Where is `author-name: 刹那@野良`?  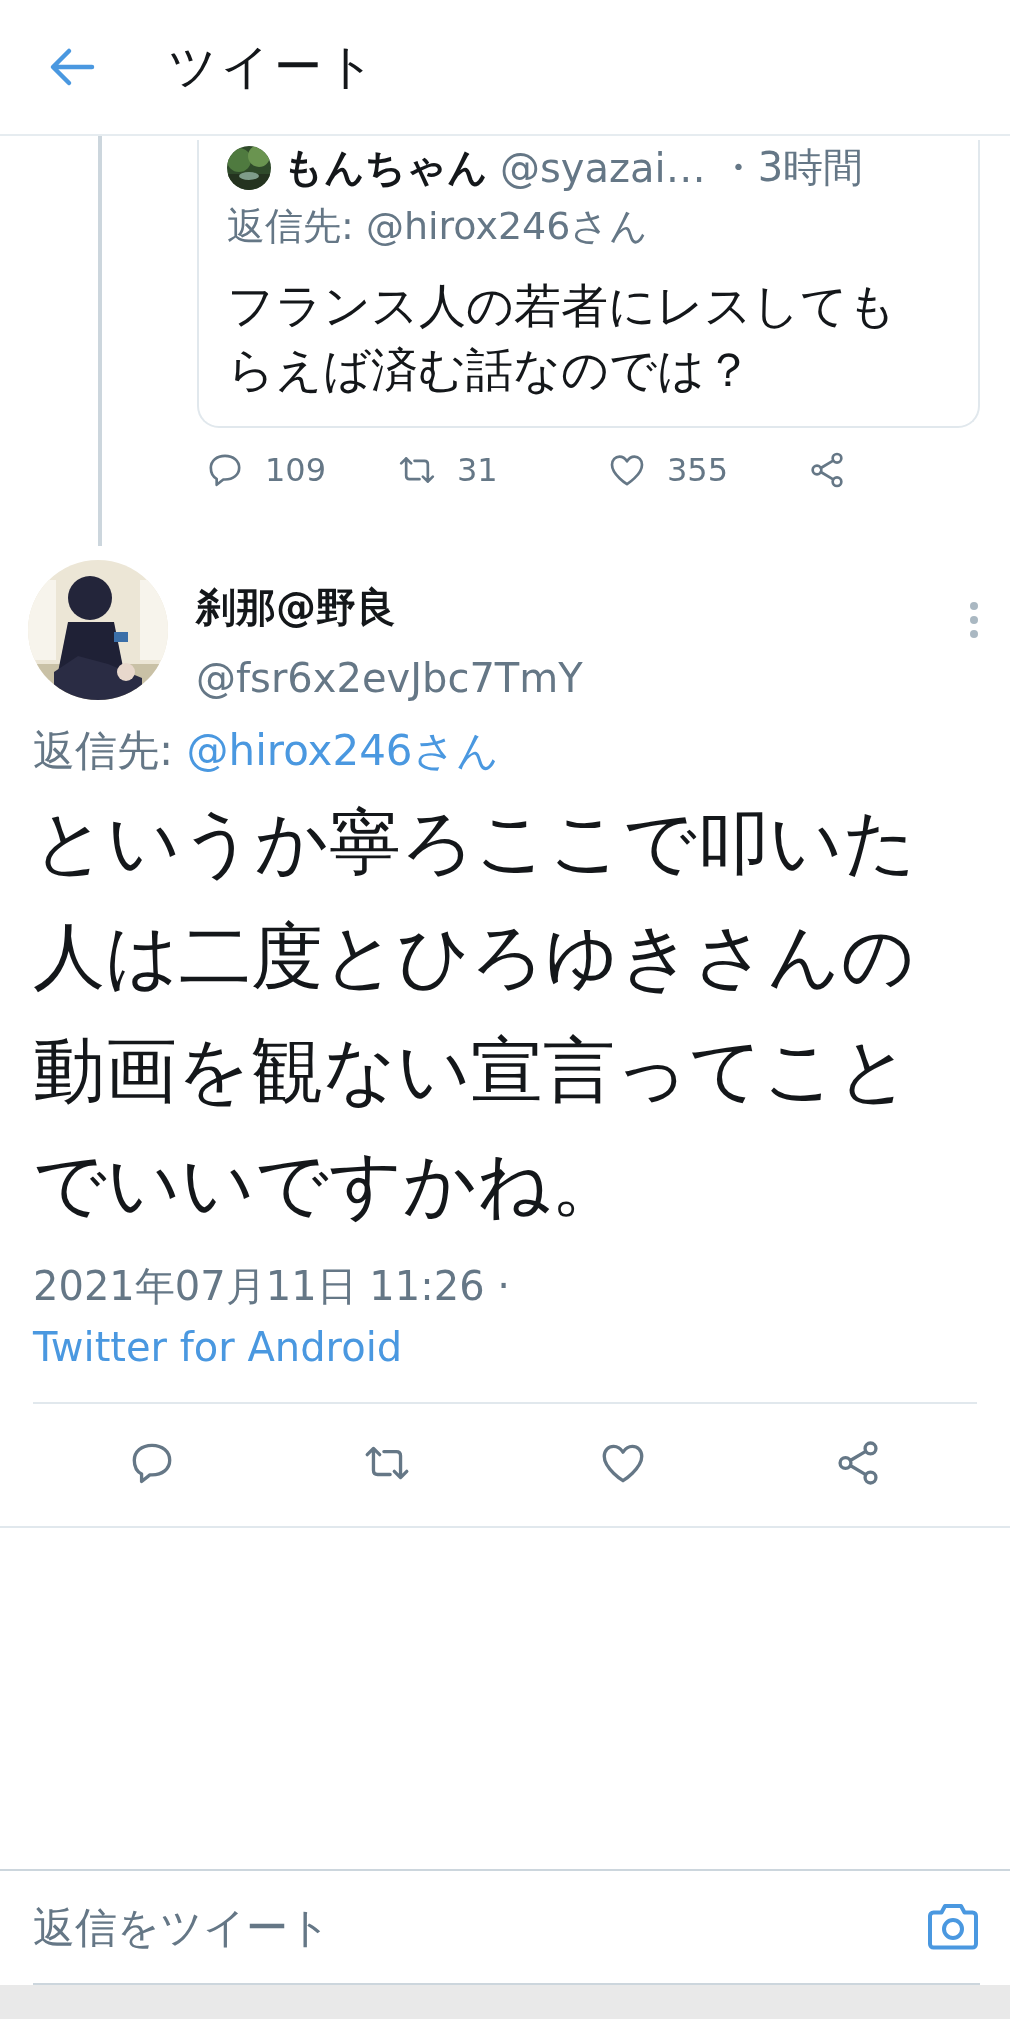
author-name: 刹那@野良 is located at coordinates (296, 607).